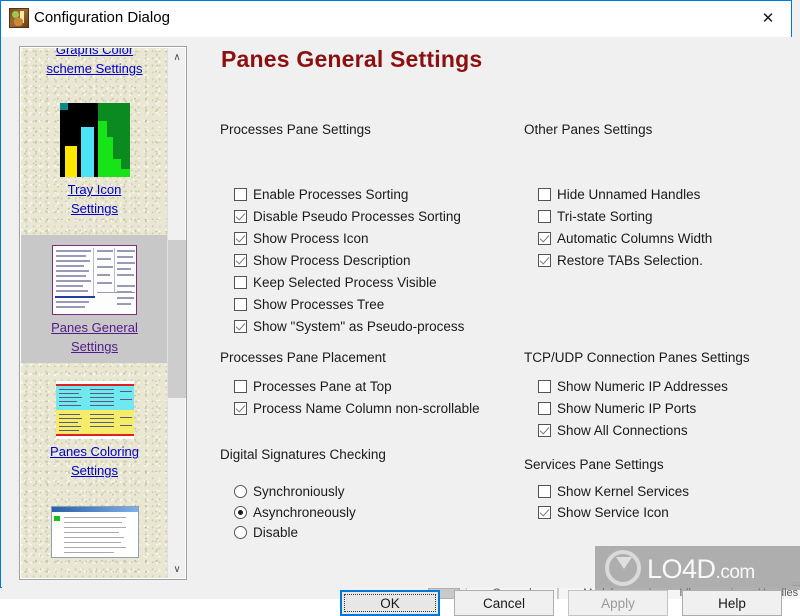 This screenshot has height=616, width=800. Describe the element at coordinates (618, 603) in the screenshot. I see `apply-button: Apply` at that location.